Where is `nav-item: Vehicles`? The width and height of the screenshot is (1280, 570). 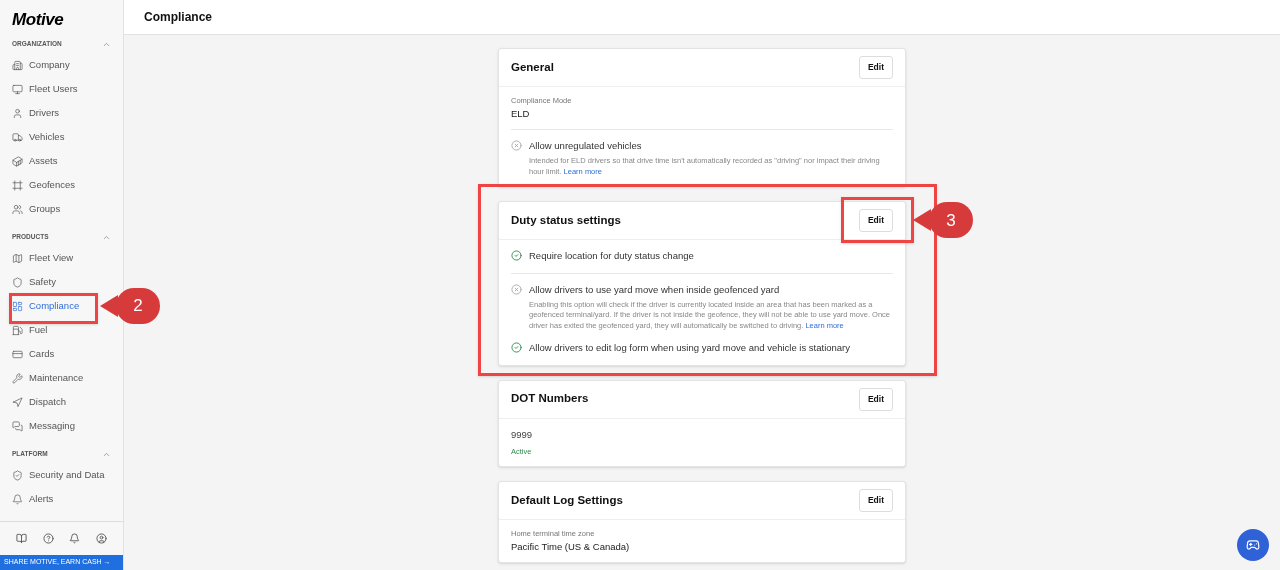
nav-item: Vehicles is located at coordinates (38, 137).